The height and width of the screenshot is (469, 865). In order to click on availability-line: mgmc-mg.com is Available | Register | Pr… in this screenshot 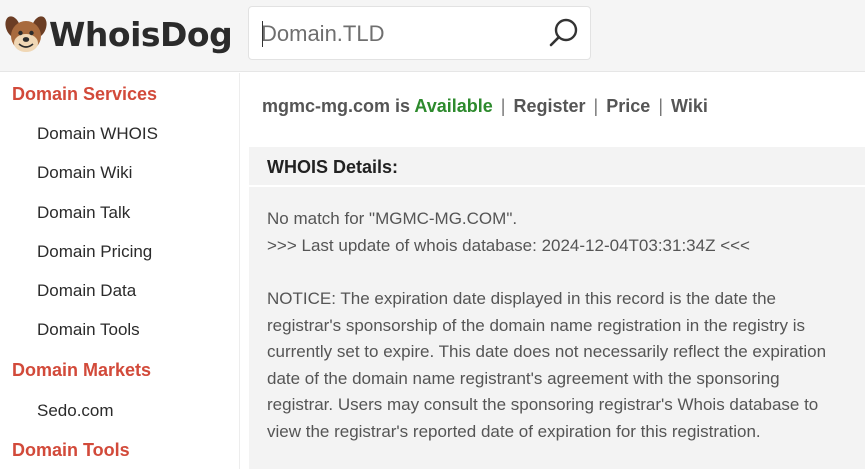, I will do `click(485, 106)`.